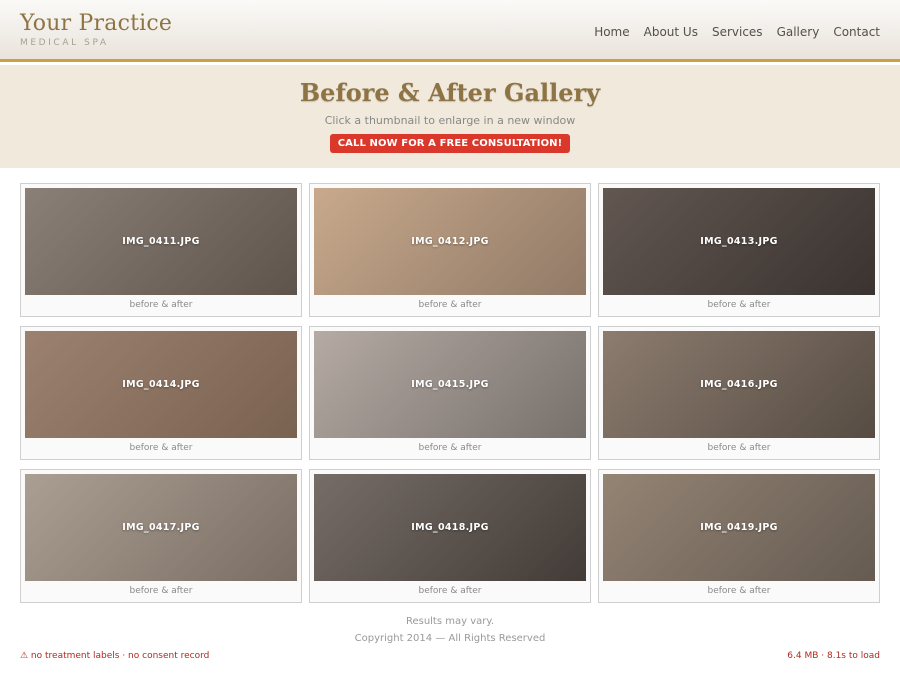  Describe the element at coordinates (450, 92) in the screenshot. I see `page-title: Before & After Gallery` at that location.